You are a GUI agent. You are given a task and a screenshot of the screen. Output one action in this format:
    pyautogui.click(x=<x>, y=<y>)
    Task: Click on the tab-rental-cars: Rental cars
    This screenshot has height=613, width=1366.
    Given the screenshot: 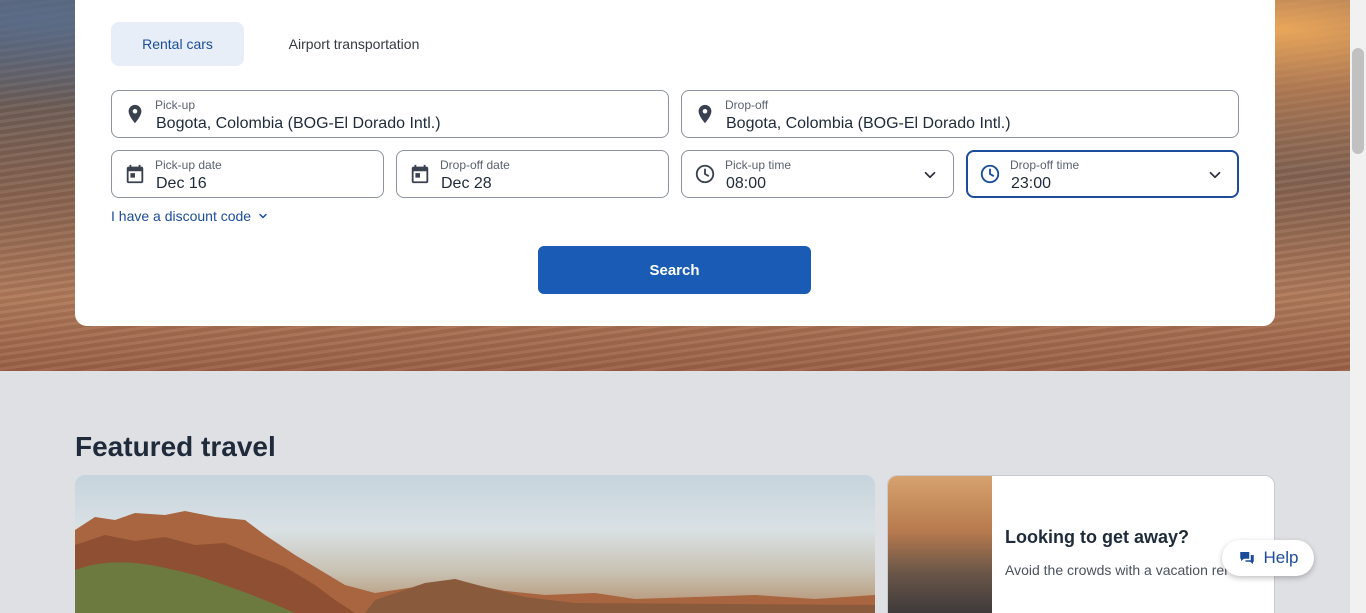 What is the action you would take?
    pyautogui.click(x=177, y=44)
    